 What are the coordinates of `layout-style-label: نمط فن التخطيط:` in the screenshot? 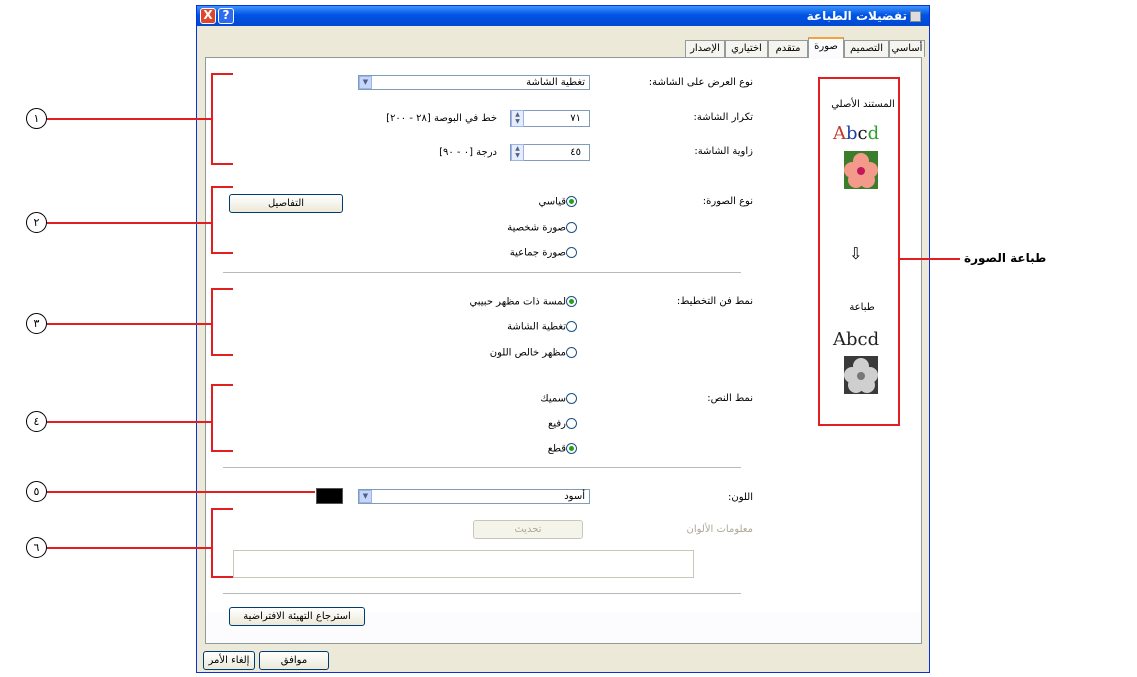 It's located at (714, 301).